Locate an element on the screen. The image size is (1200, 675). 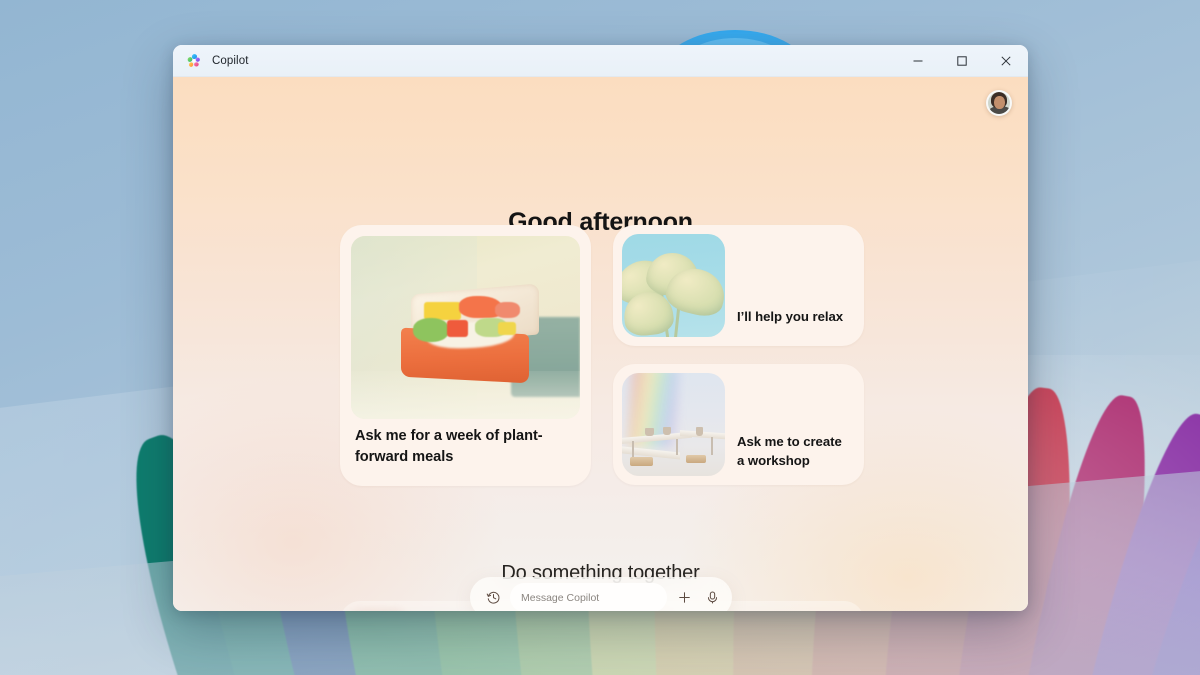
suggestion-card-meals: Ask me for a week of plant-forward meals is located at coordinates (465, 355).